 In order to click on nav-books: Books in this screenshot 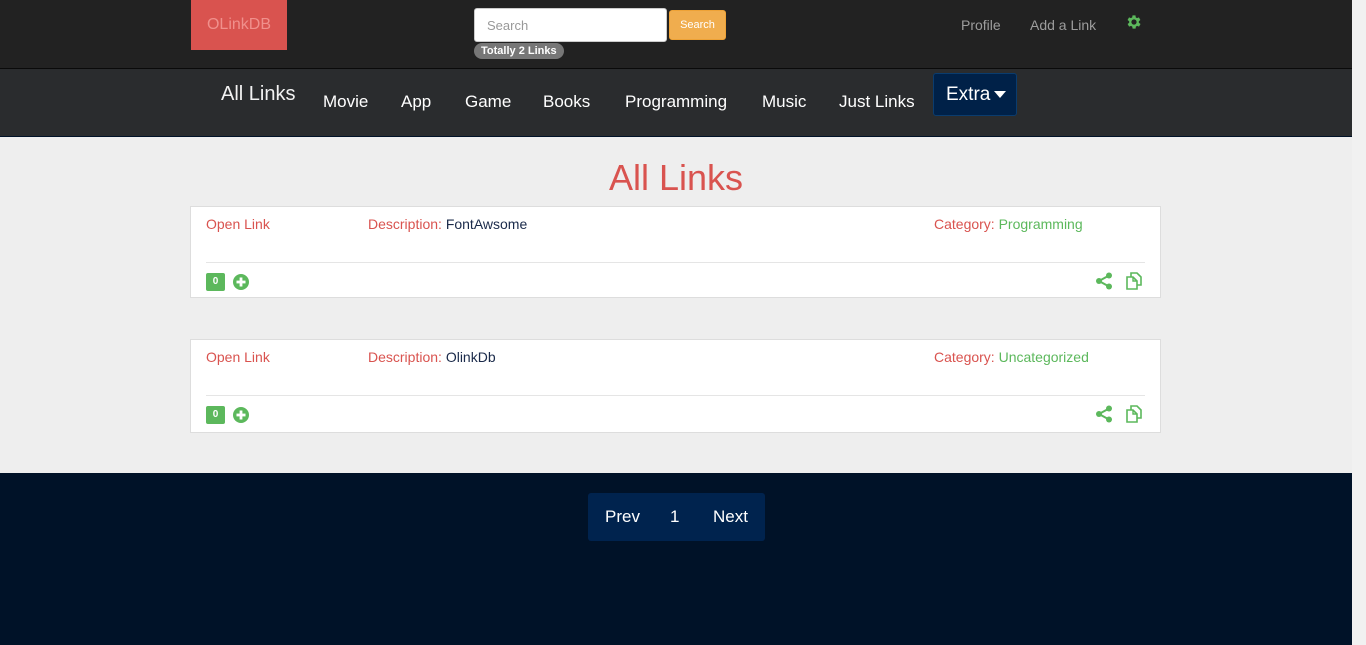, I will do `click(566, 102)`.